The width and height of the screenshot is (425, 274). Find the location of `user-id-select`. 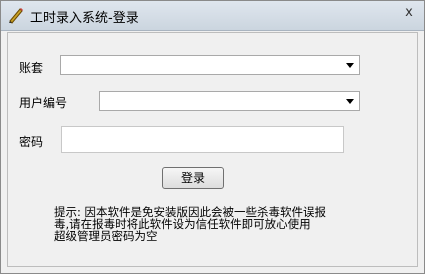

user-id-select is located at coordinates (229, 101).